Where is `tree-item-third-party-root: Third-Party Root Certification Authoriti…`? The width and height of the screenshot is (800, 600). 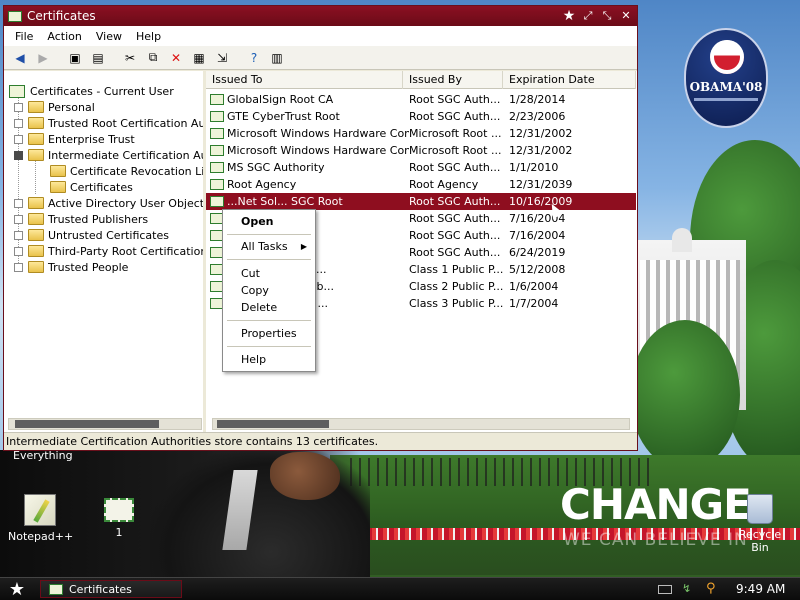
tree-item-third-party-root: Third-Party Root Certification Authoriti… is located at coordinates (108, 251).